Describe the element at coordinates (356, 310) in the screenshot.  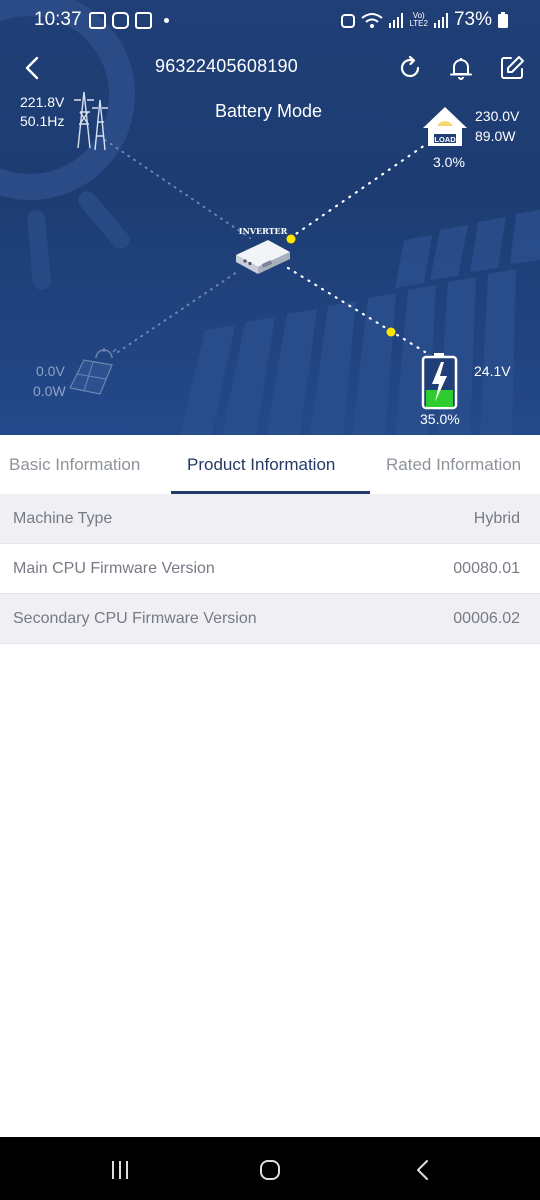
I see `battery-connector` at that location.